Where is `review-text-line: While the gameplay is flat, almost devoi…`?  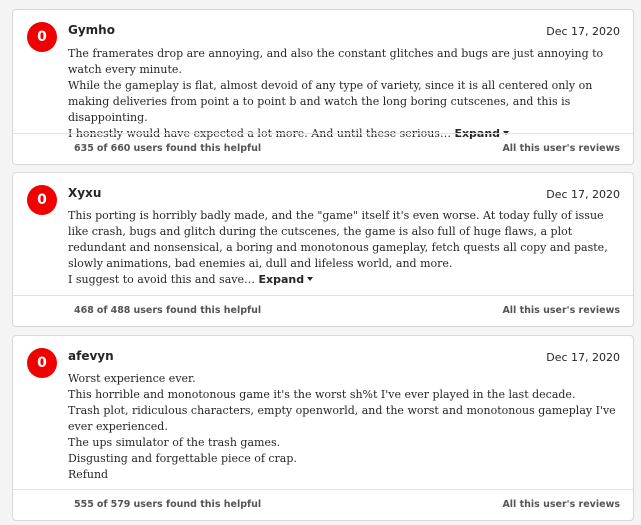
review-text-line: While the gameplay is flat, almost devoi… is located at coordinates (330, 101).